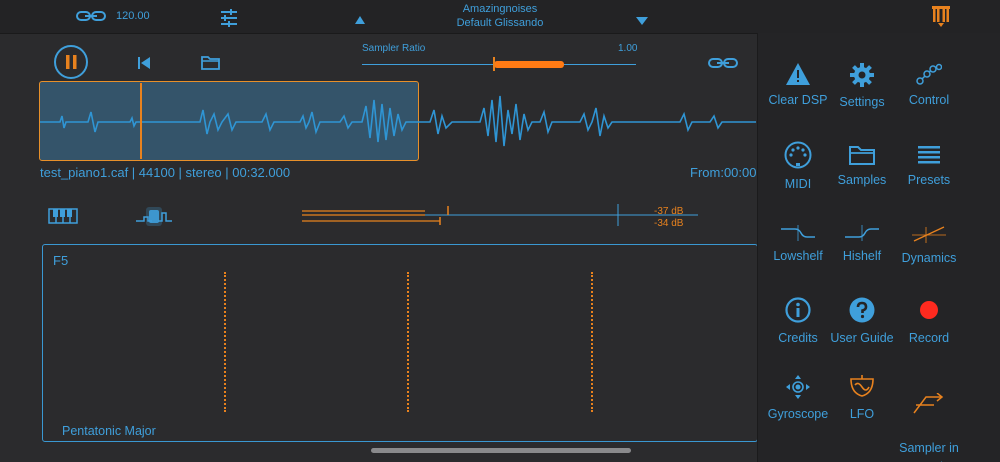  Describe the element at coordinates (862, 233) in the screenshot. I see `hishelf-icon` at that location.